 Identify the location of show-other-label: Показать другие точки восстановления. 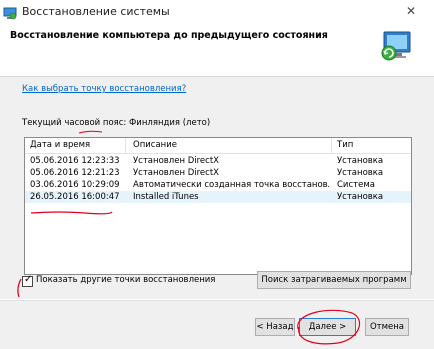
(125, 280).